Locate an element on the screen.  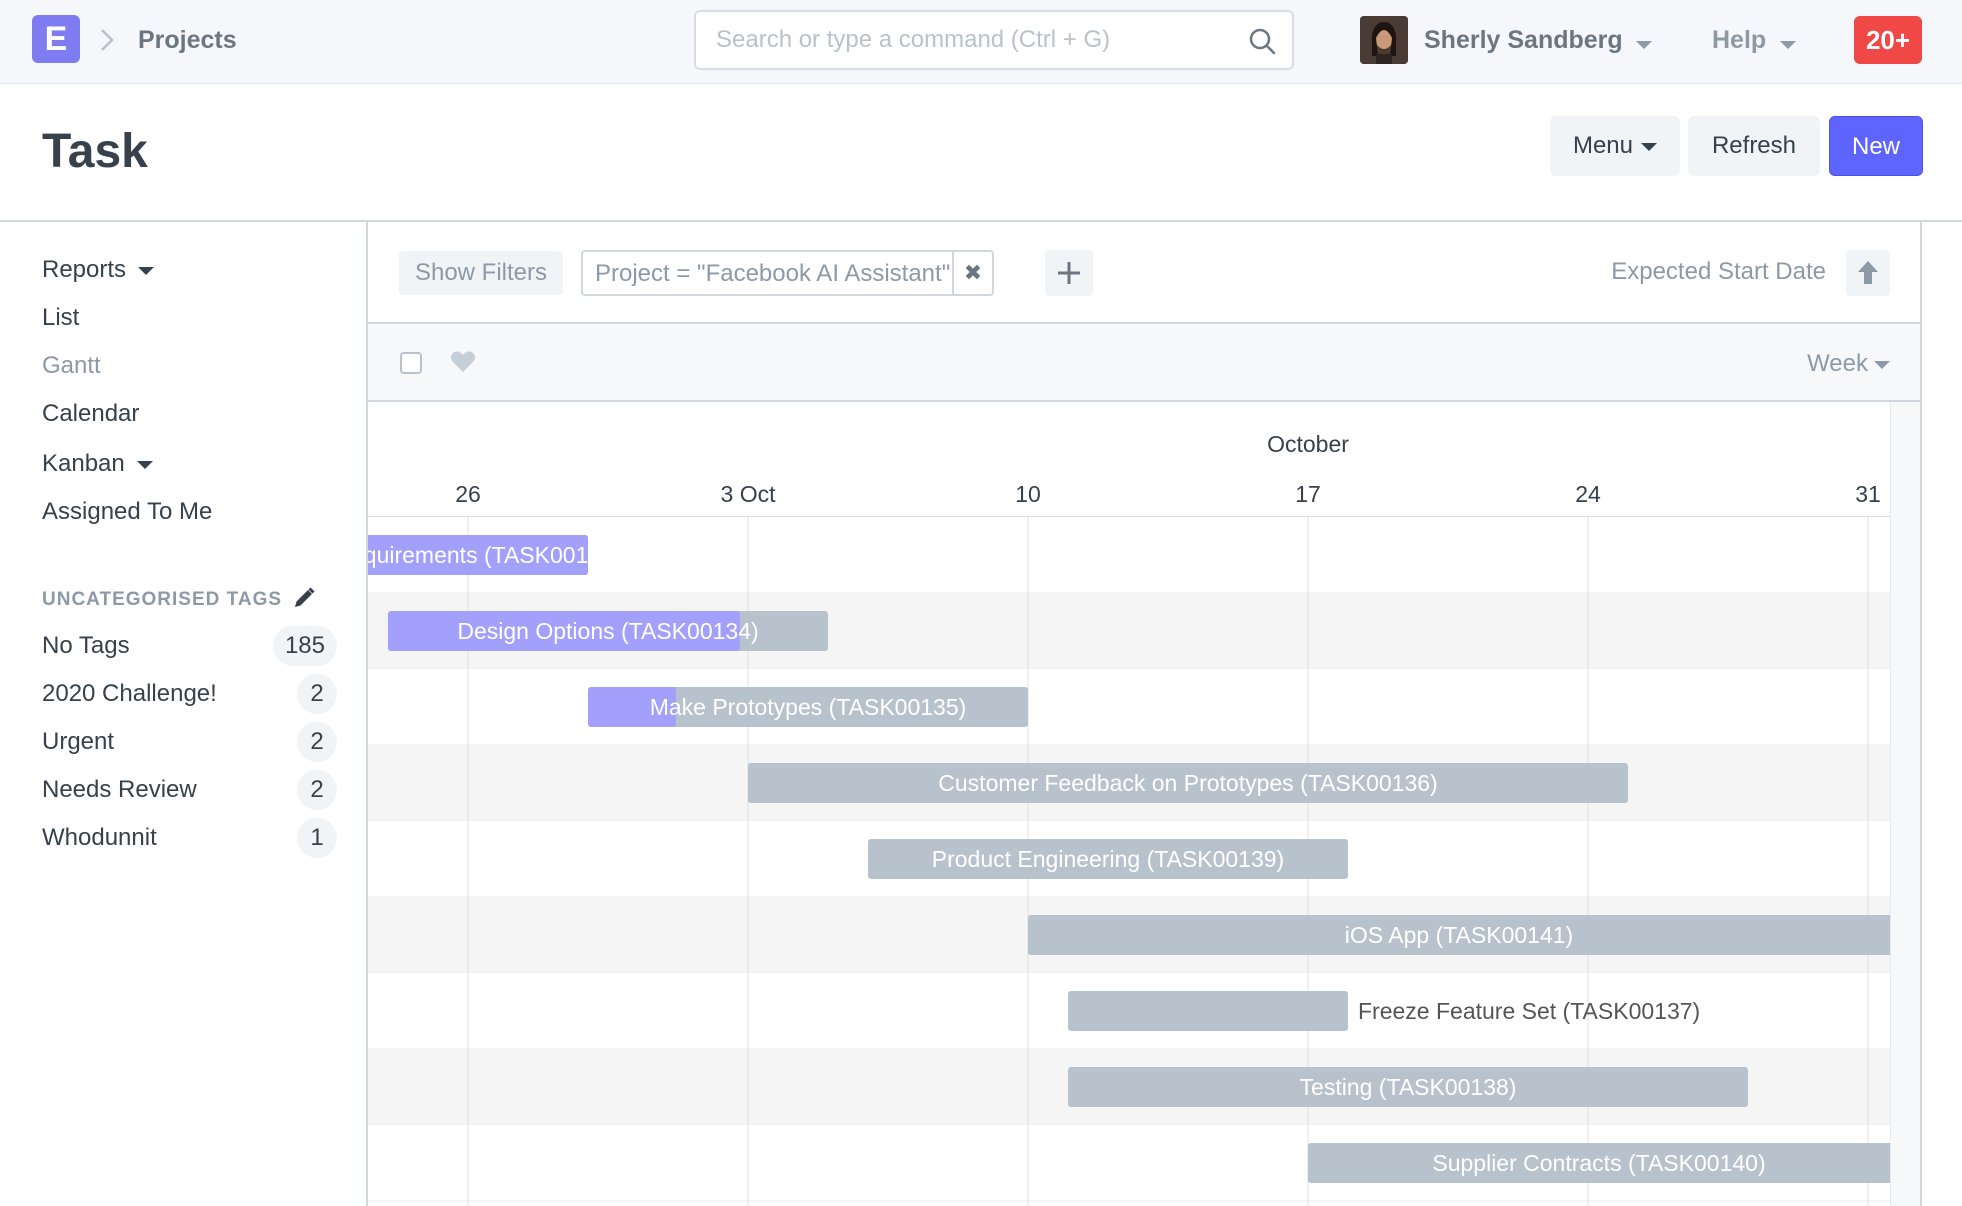
sort-order-button is located at coordinates (1868, 273).